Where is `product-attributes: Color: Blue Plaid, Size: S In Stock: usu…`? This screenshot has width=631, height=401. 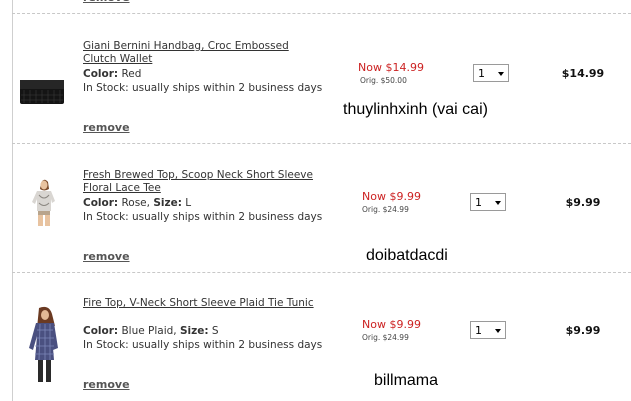 product-attributes: Color: Blue Plaid, Size: S In Stock: usu… is located at coordinates (203, 338).